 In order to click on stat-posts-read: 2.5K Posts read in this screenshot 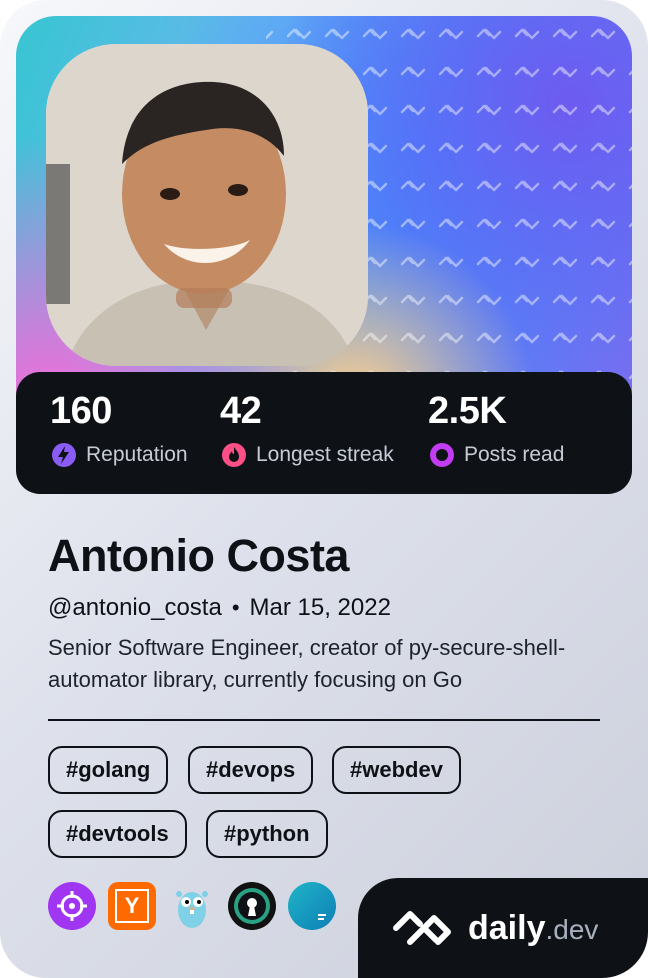, I will do `click(496, 429)`.